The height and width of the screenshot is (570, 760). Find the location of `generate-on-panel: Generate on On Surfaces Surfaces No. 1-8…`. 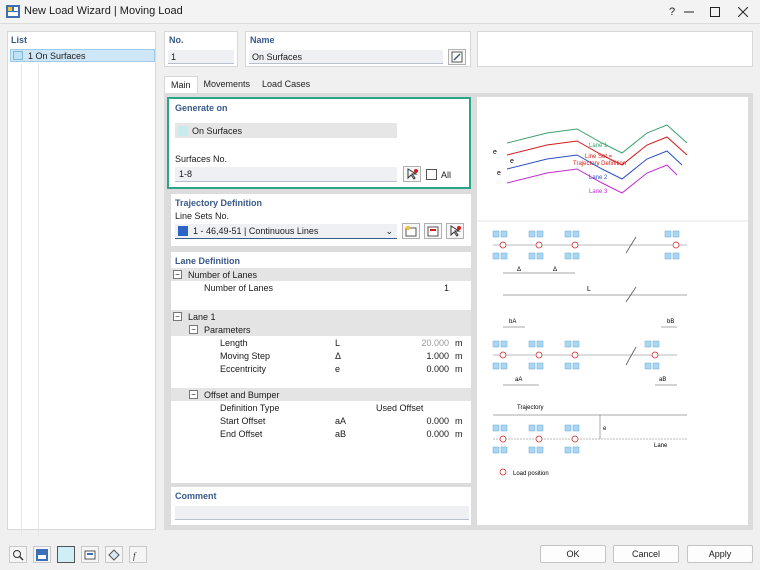

generate-on-panel: Generate on On Surfaces Surfaces No. 1-8… is located at coordinates (319, 143).